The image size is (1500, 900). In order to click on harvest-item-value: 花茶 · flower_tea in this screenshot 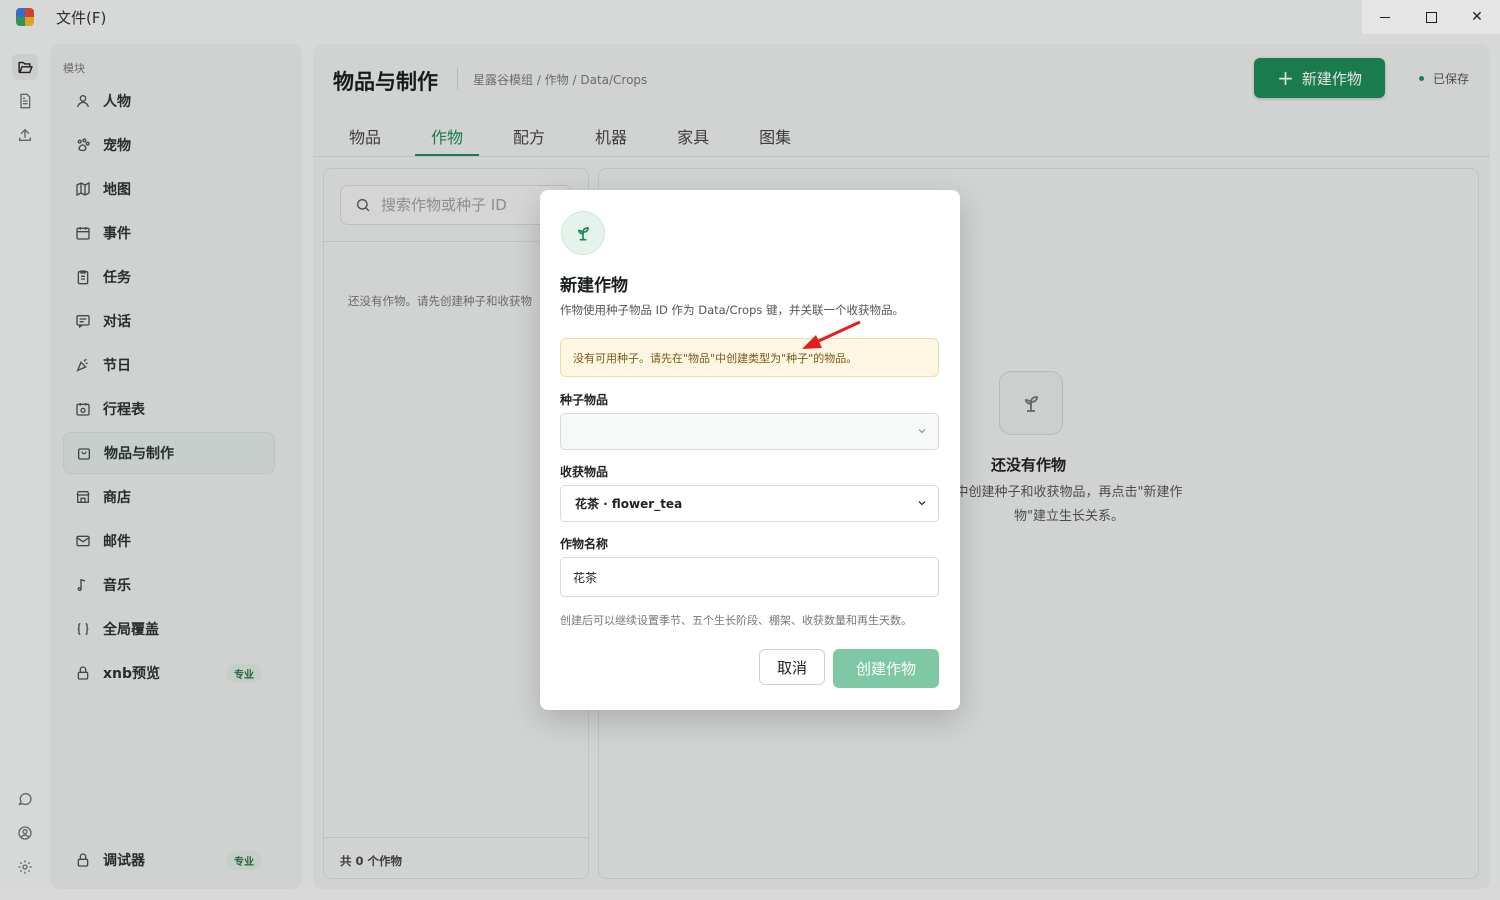, I will do `click(629, 504)`.